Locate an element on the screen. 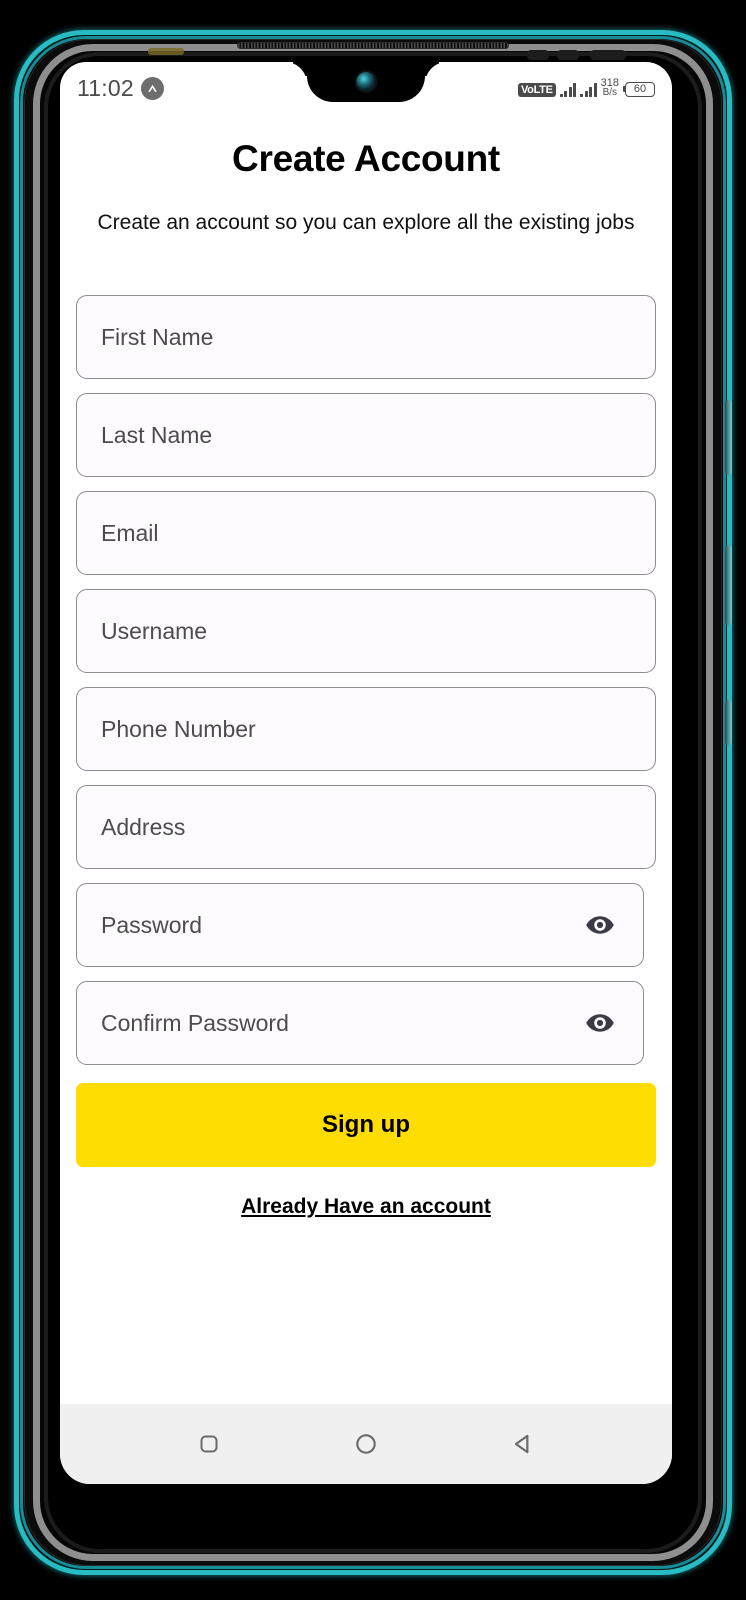 Image resolution: width=746 pixels, height=1600 pixels. caret-up-circle-icon is located at coordinates (152, 88).